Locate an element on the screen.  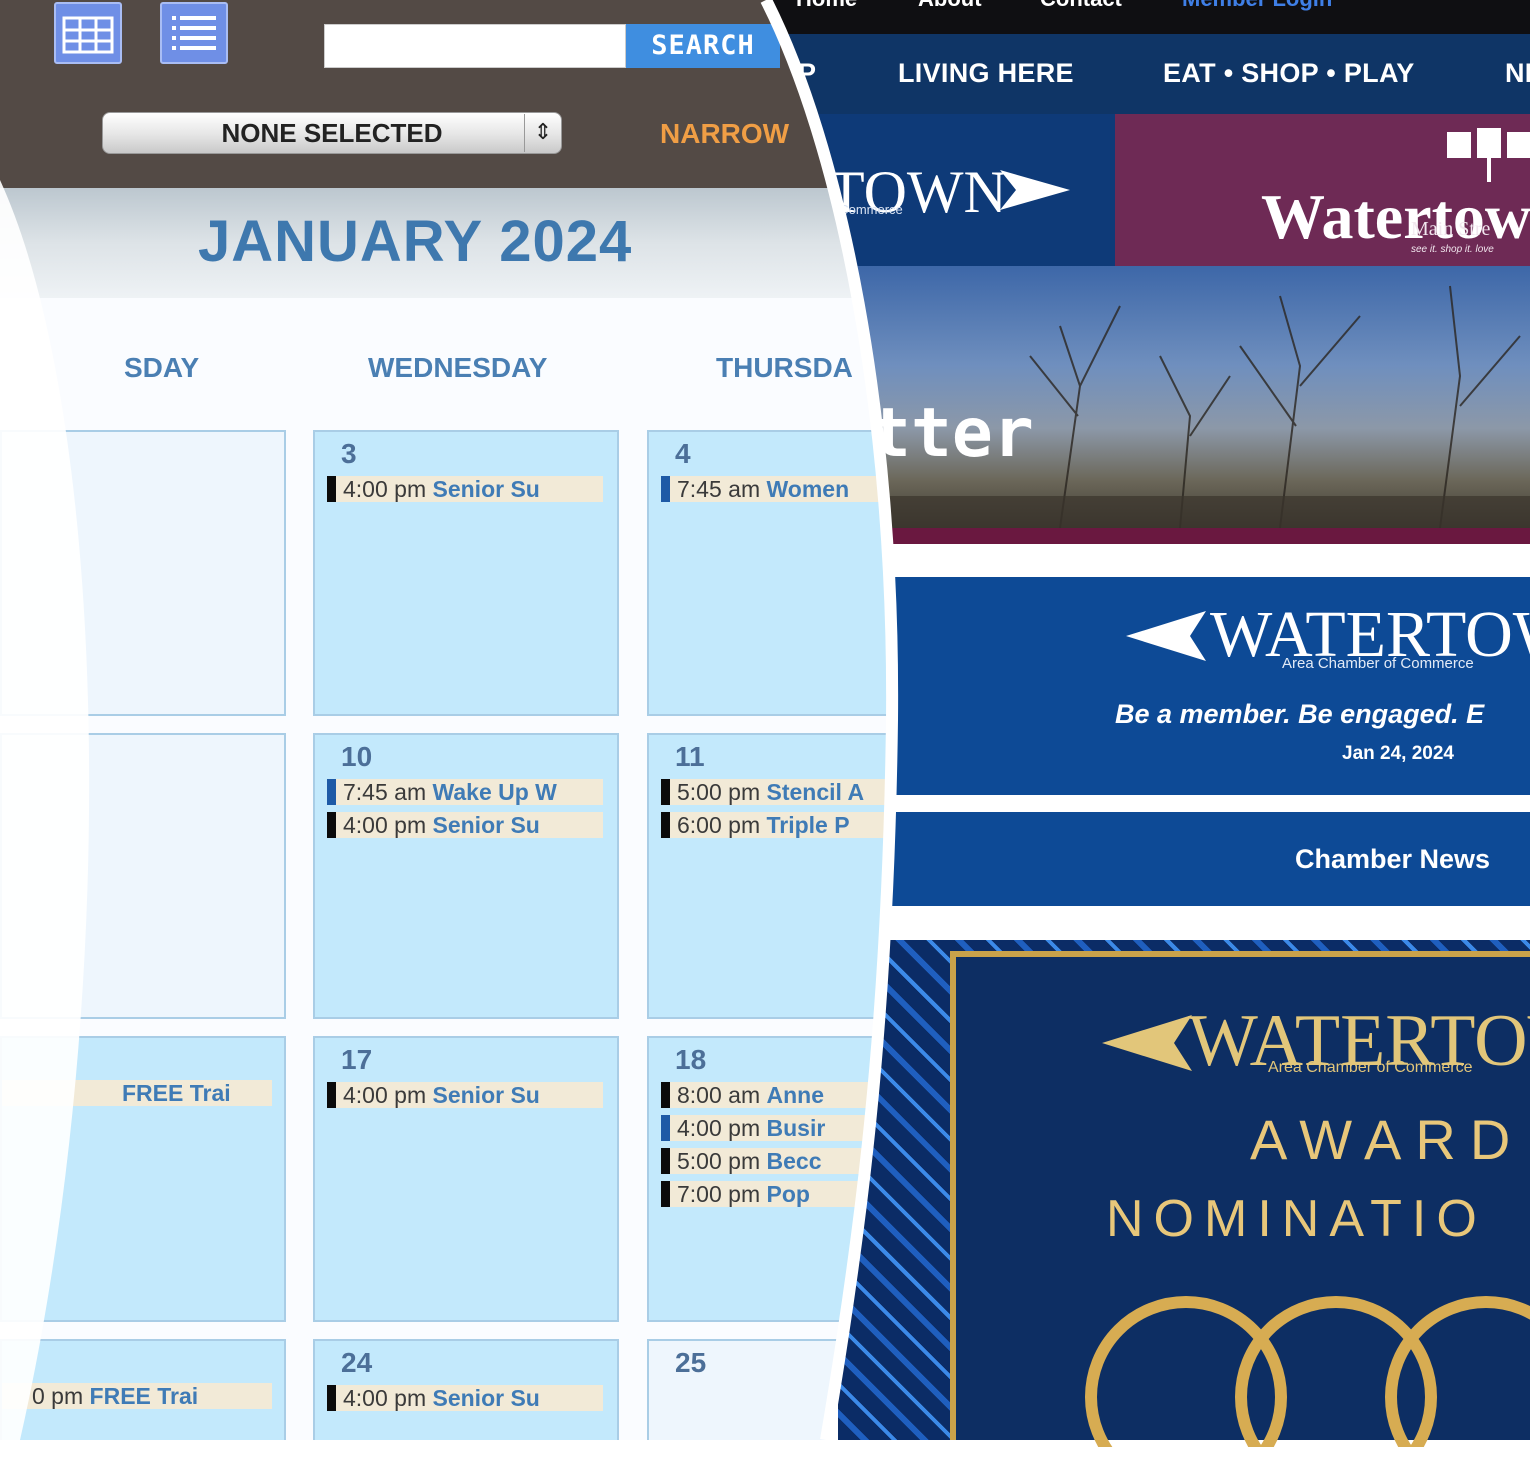
award-line-2: NOMINATIO is located at coordinates (1296, 1219).